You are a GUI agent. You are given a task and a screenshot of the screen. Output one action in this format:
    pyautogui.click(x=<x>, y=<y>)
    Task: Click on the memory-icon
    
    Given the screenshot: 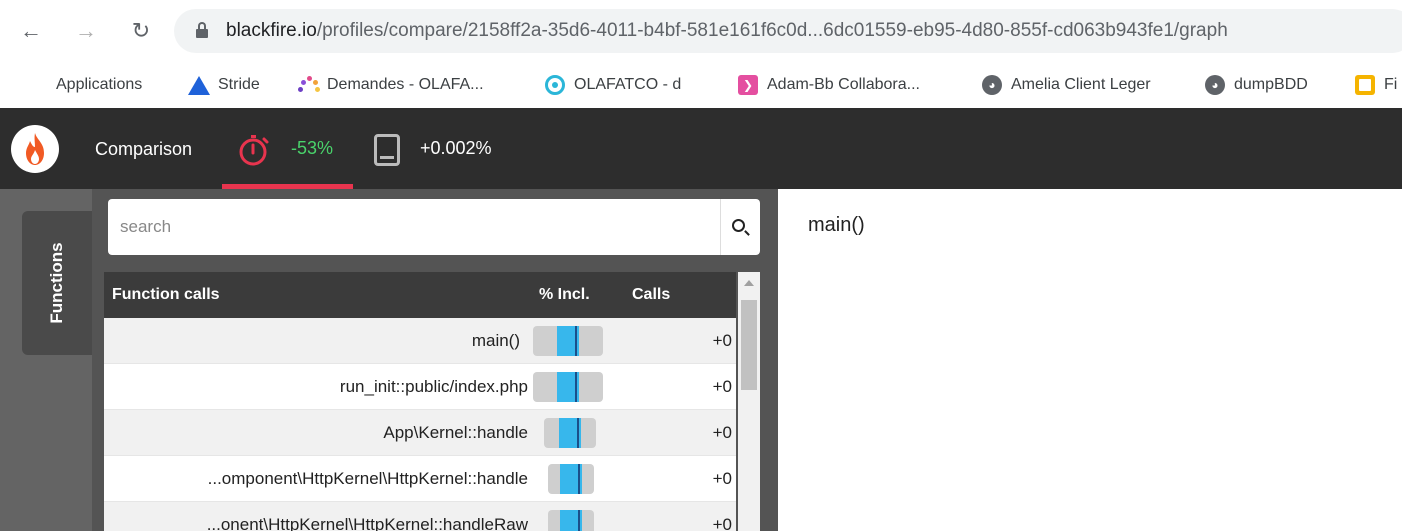 What is the action you would take?
    pyautogui.click(x=387, y=150)
    